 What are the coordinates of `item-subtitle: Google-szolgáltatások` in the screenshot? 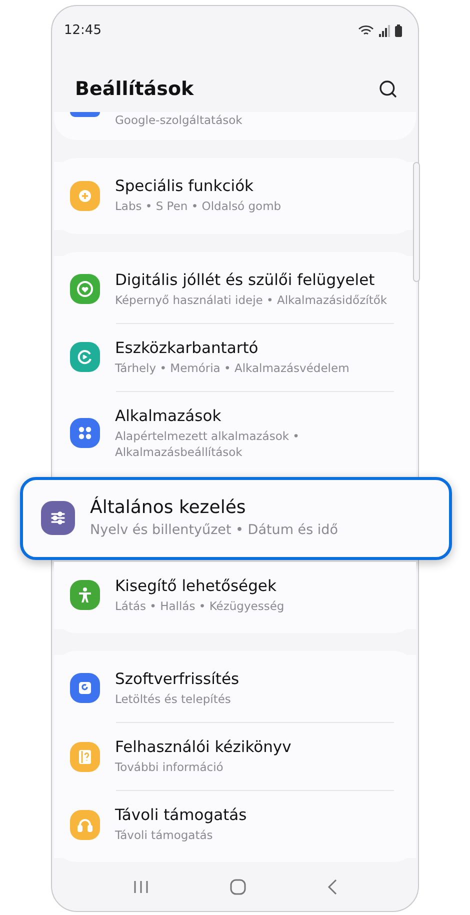 It's located at (178, 120).